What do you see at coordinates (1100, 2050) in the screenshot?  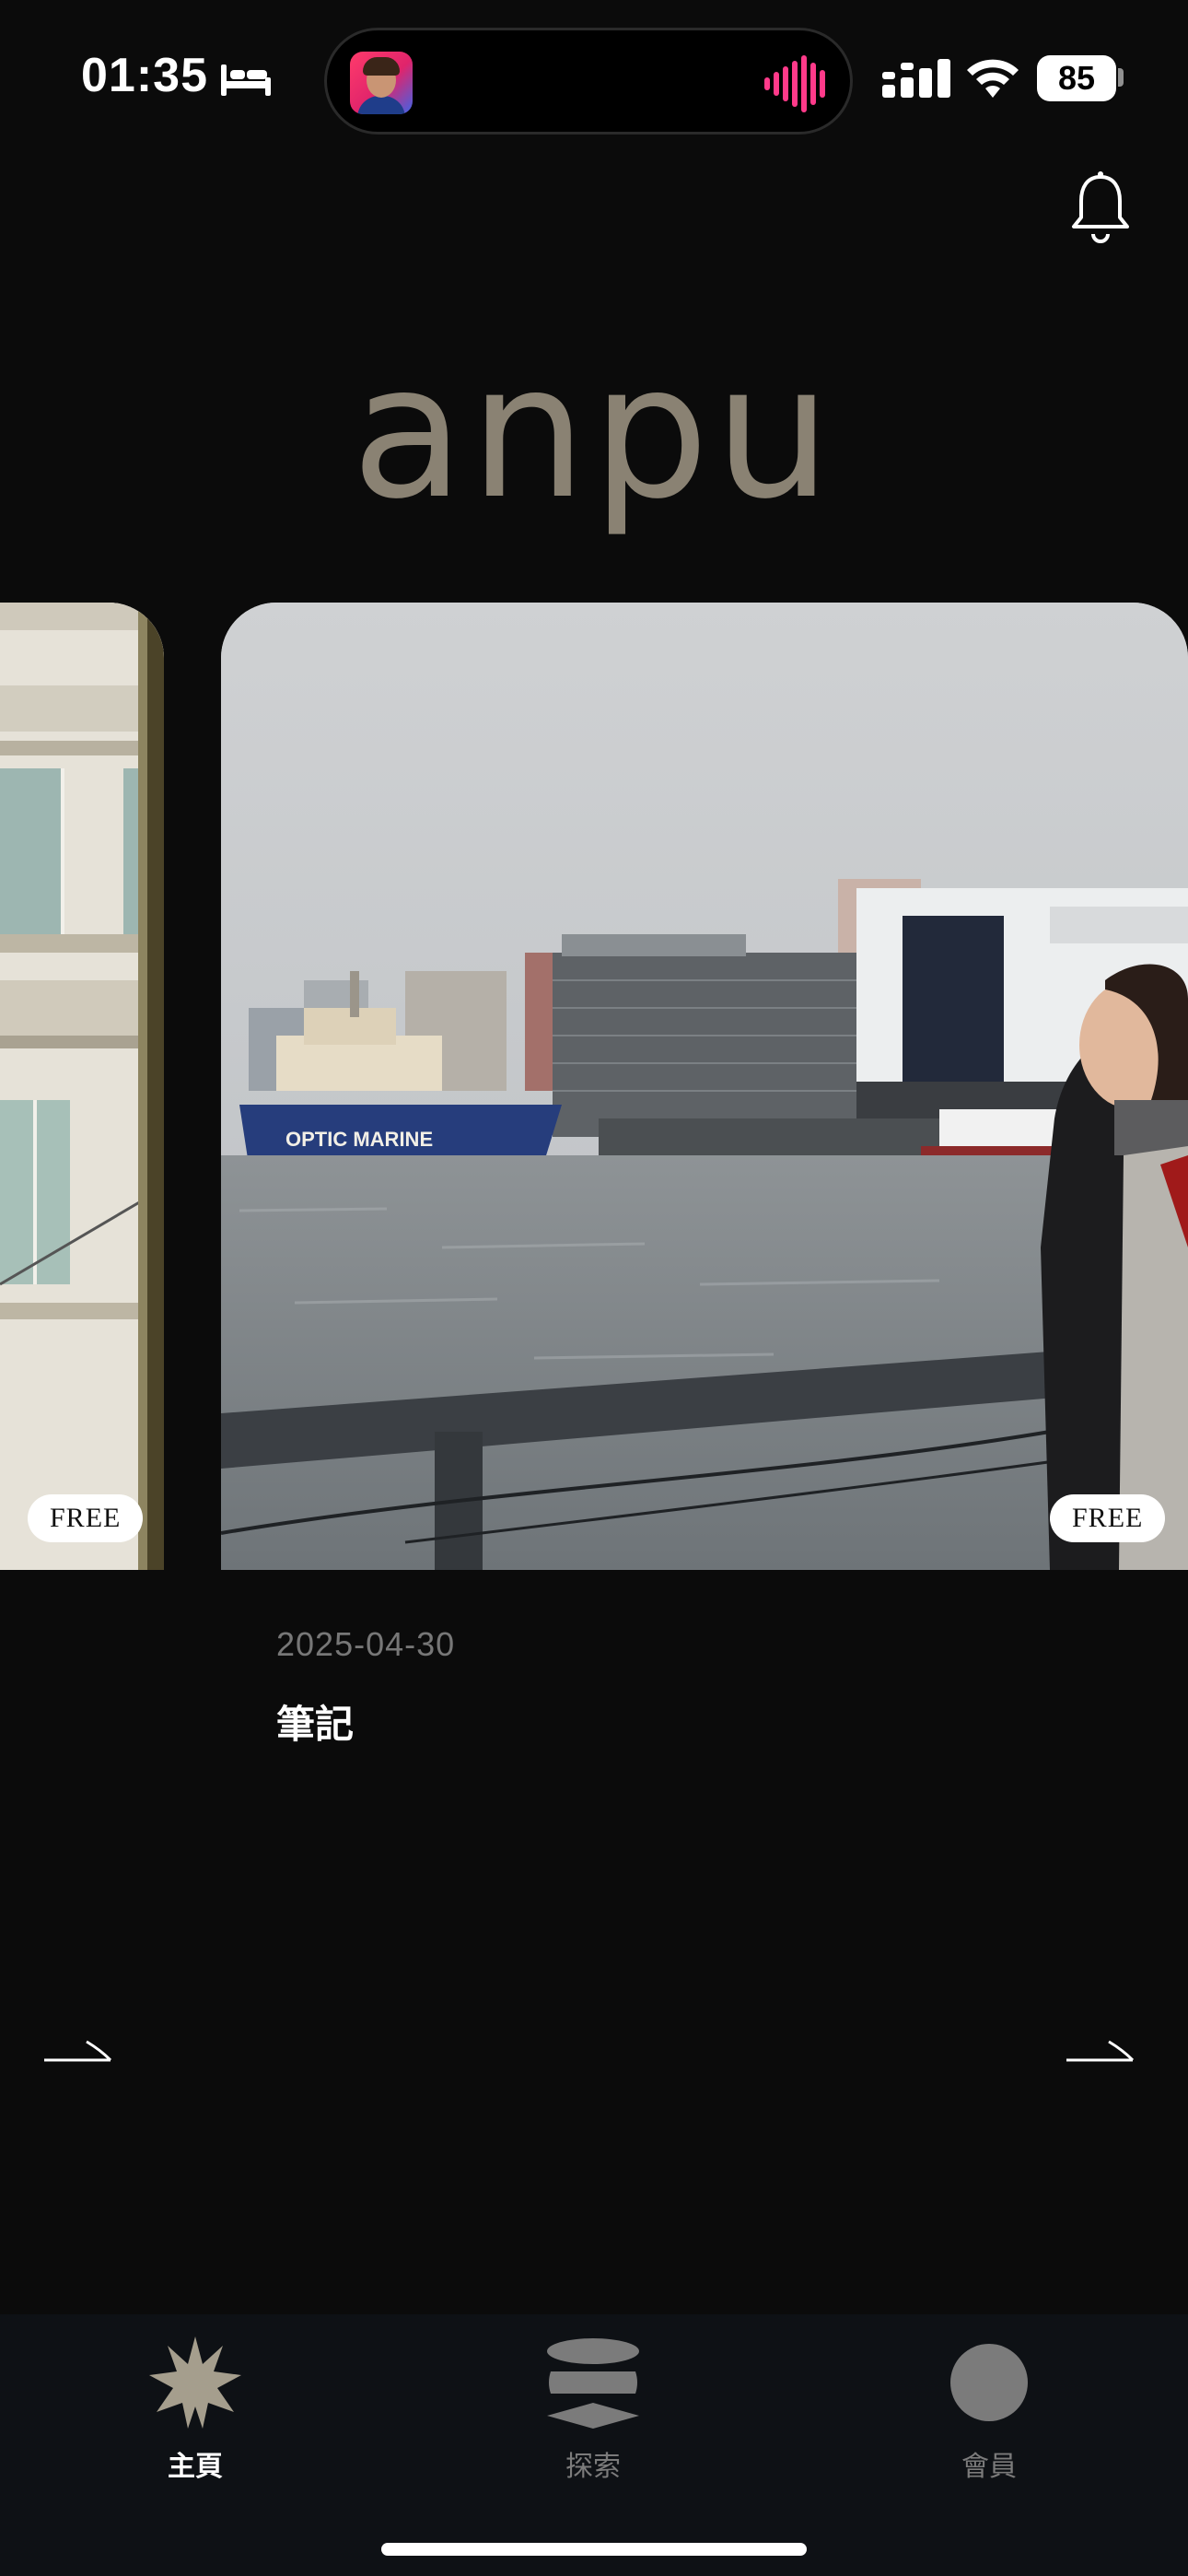 I see `next-arrow-icon` at bounding box center [1100, 2050].